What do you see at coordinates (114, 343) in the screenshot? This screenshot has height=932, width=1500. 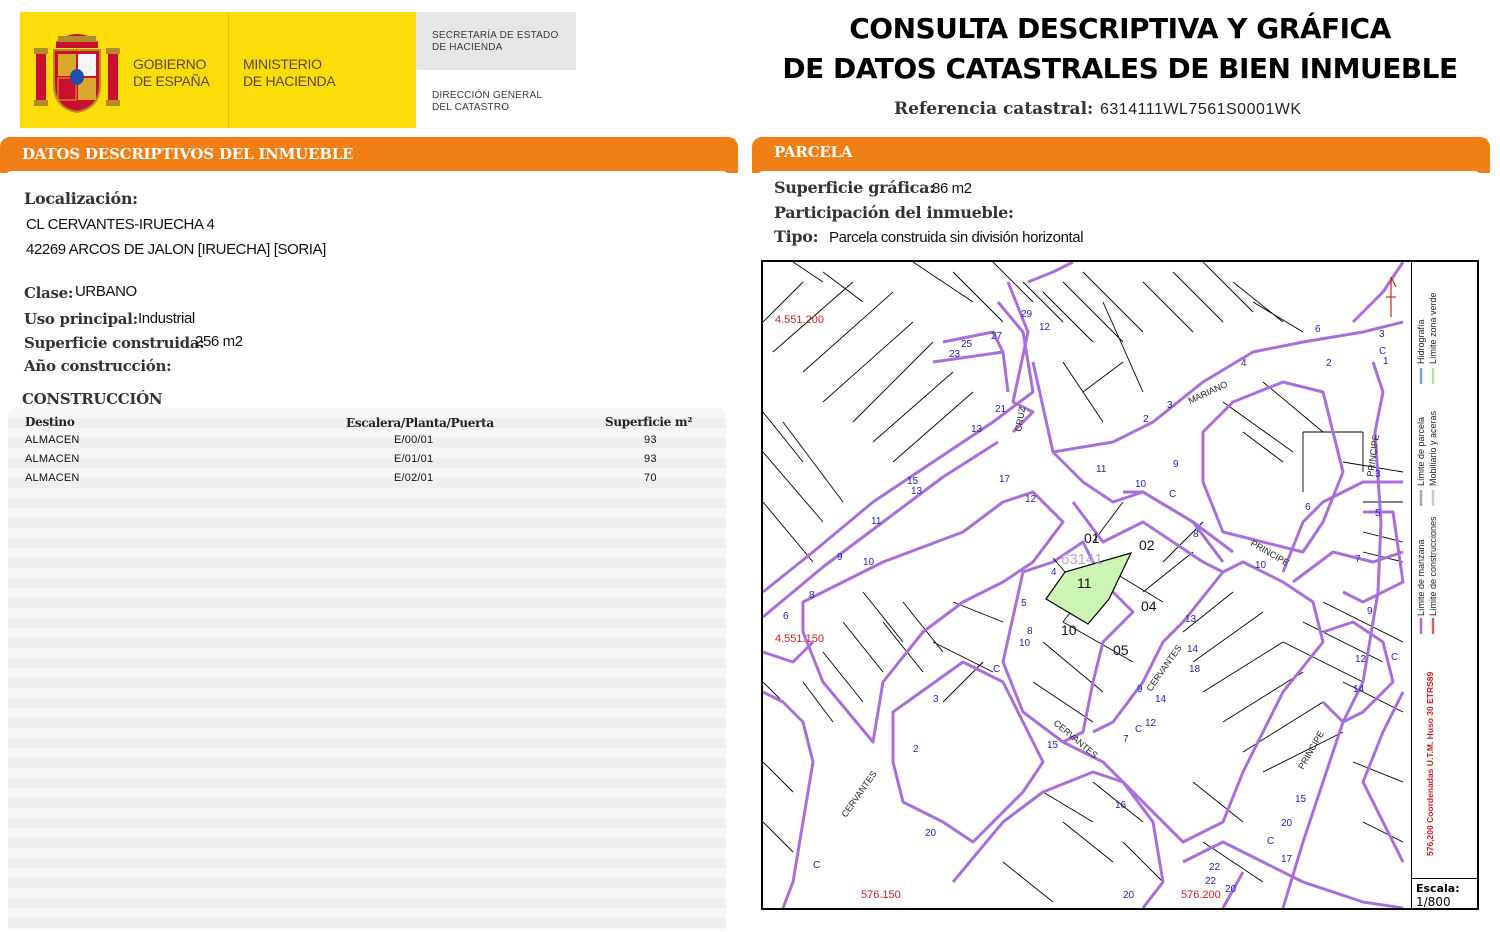 I see `superficie-label: Superficie construida:` at bounding box center [114, 343].